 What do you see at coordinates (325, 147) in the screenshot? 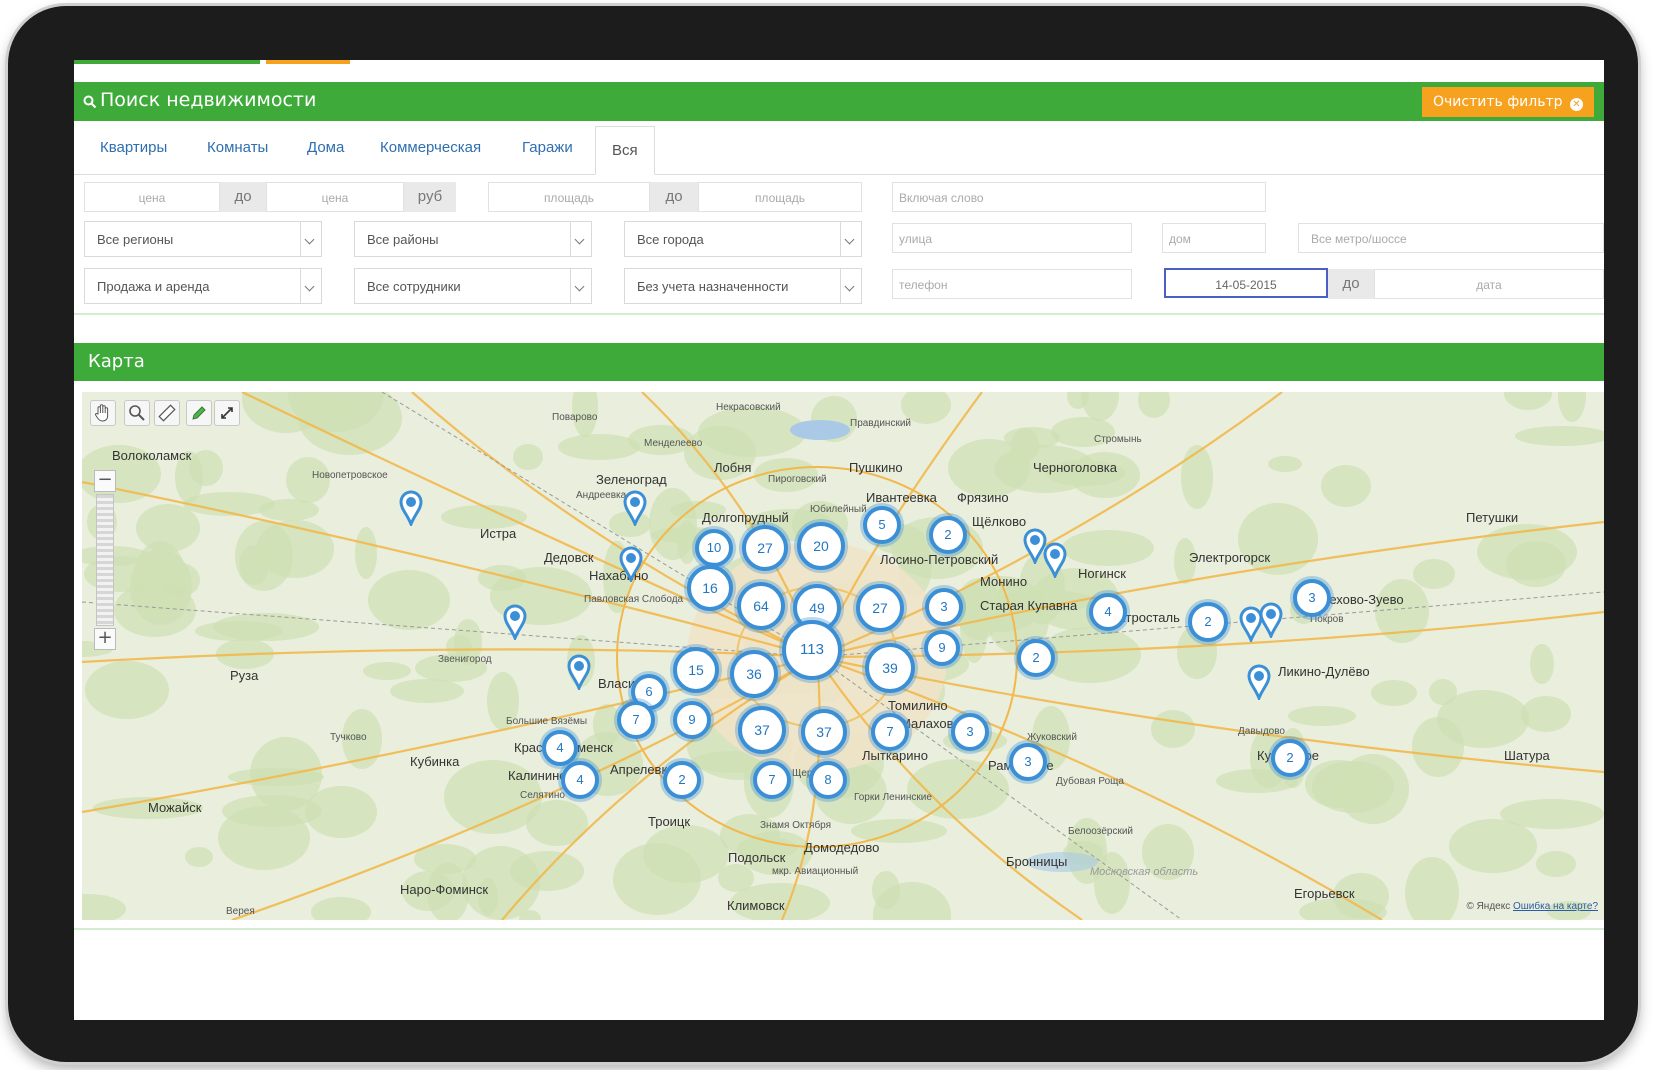
I see `tab-houses: Дома` at bounding box center [325, 147].